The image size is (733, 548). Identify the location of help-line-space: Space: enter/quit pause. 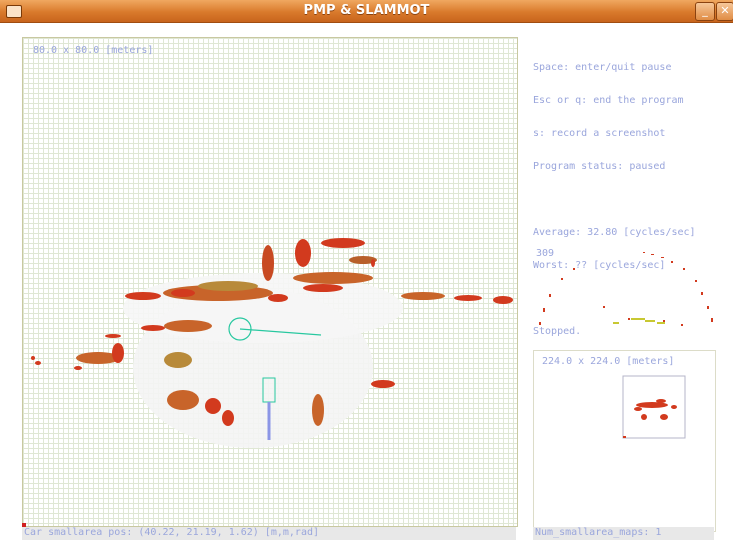
(602, 67).